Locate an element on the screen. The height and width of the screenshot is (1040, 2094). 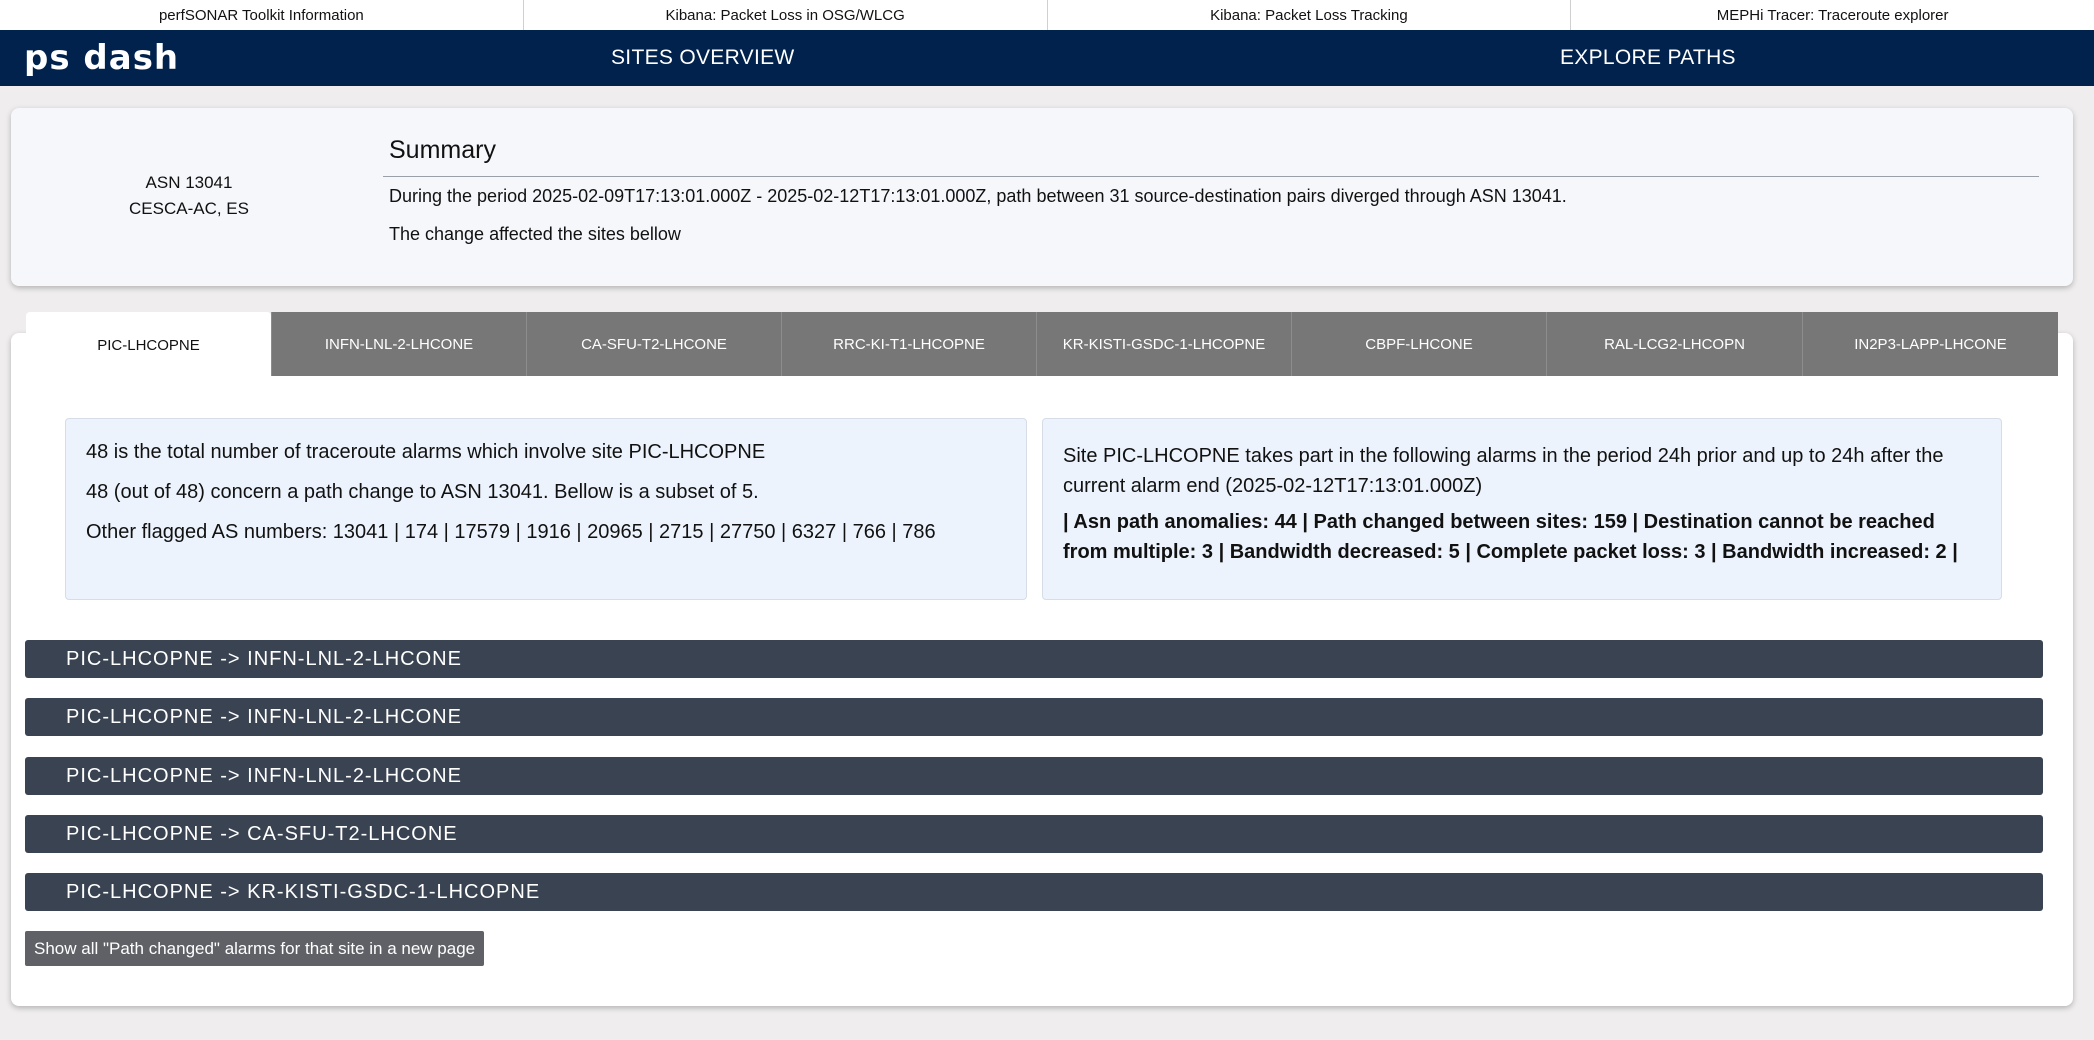
tab-kr-kisti-gsdc-1-lhcopne: KR-KISTI-GSDC-1-LHCOPNE is located at coordinates (1163, 344).